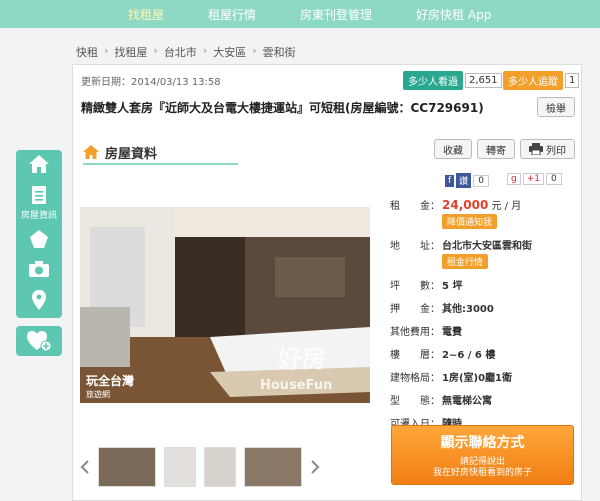 This screenshot has height=501, width=600. What do you see at coordinates (470, 221) in the screenshot?
I see `price-alert-button: 降價通知我` at bounding box center [470, 221].